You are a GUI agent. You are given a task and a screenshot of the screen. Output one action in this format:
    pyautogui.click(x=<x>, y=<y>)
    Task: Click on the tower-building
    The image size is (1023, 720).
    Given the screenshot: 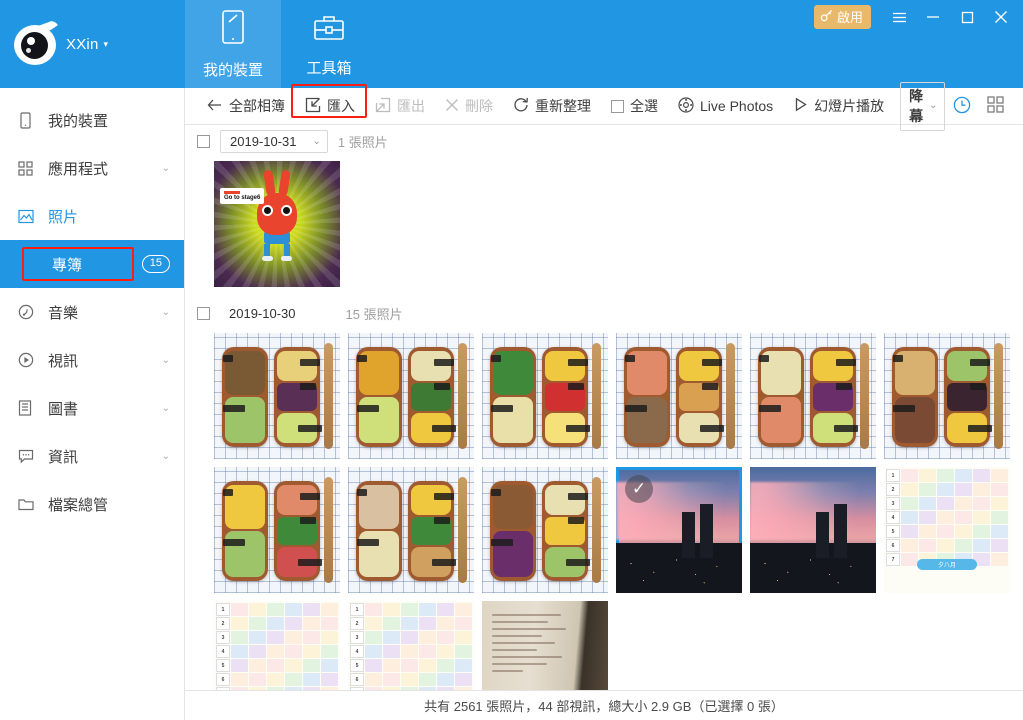 What is the action you would take?
    pyautogui.click(x=688, y=534)
    